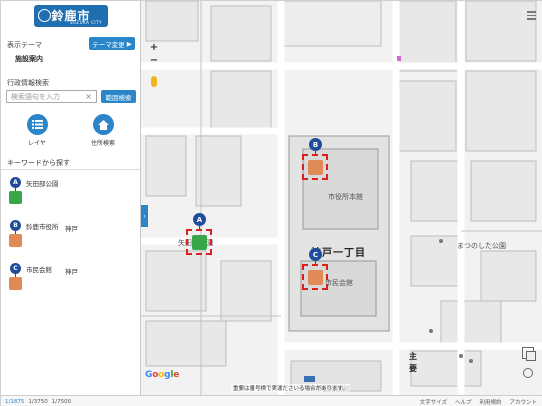 This screenshot has height=406, width=542. What do you see at coordinates (15, 276) in the screenshot?
I see `marker-pin: C` at bounding box center [15, 276].